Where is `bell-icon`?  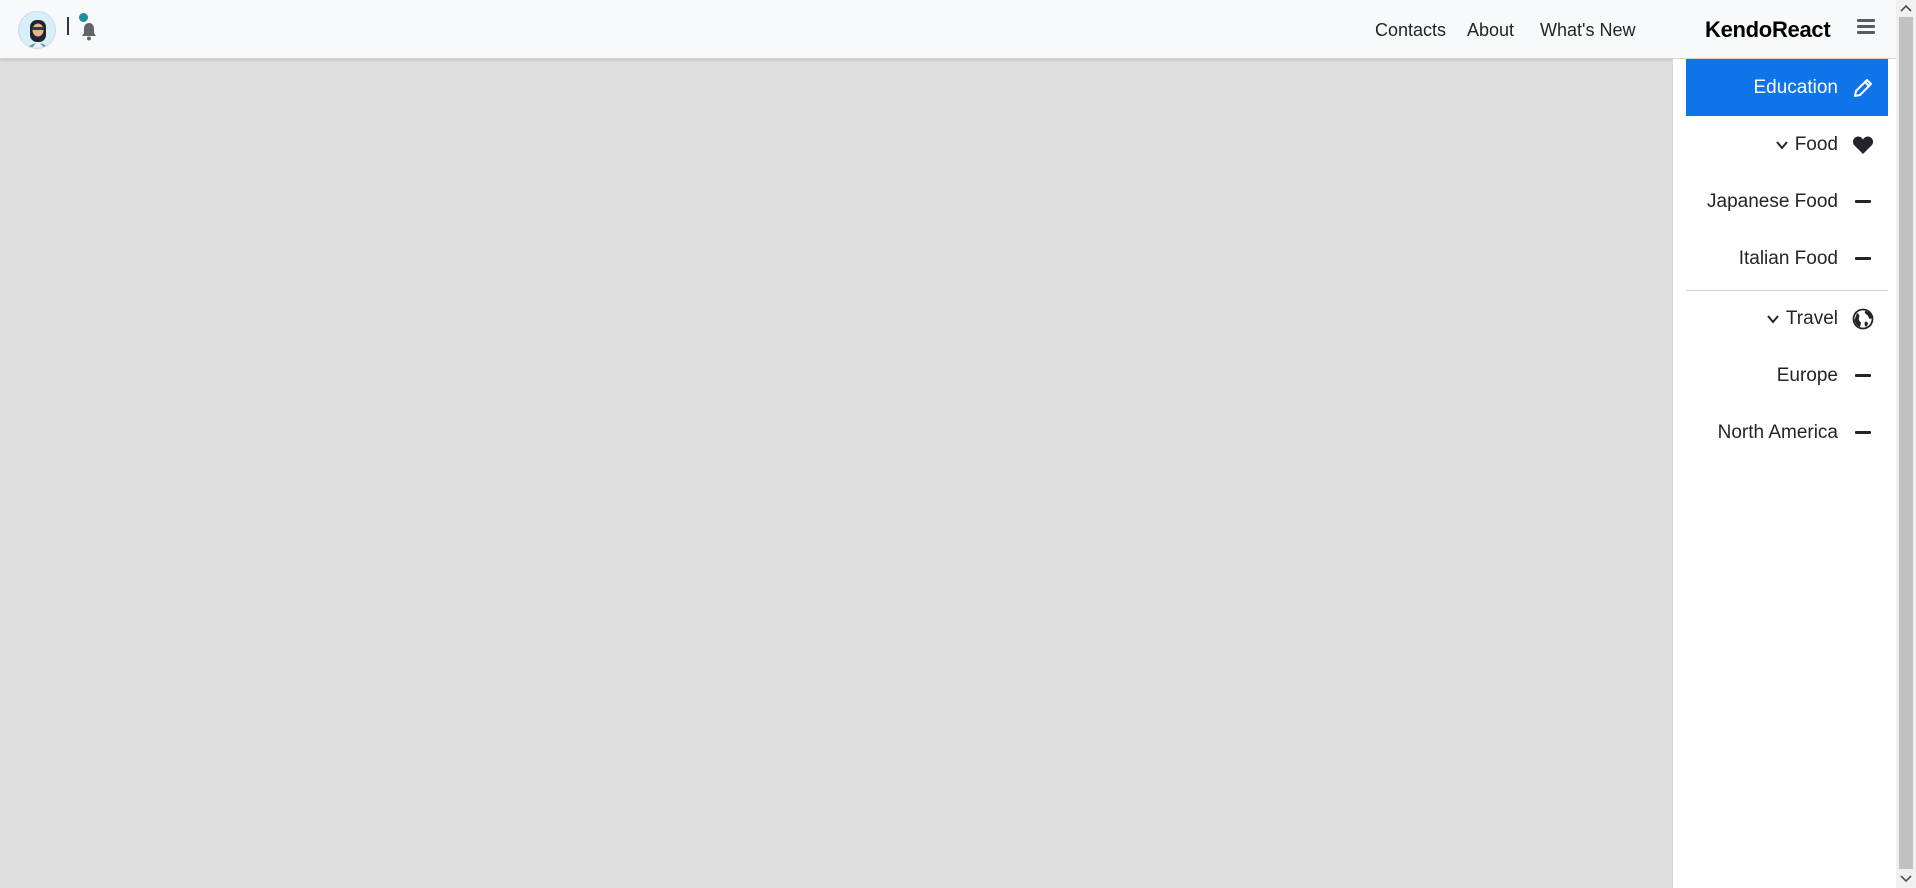
bell-icon is located at coordinates (89, 31).